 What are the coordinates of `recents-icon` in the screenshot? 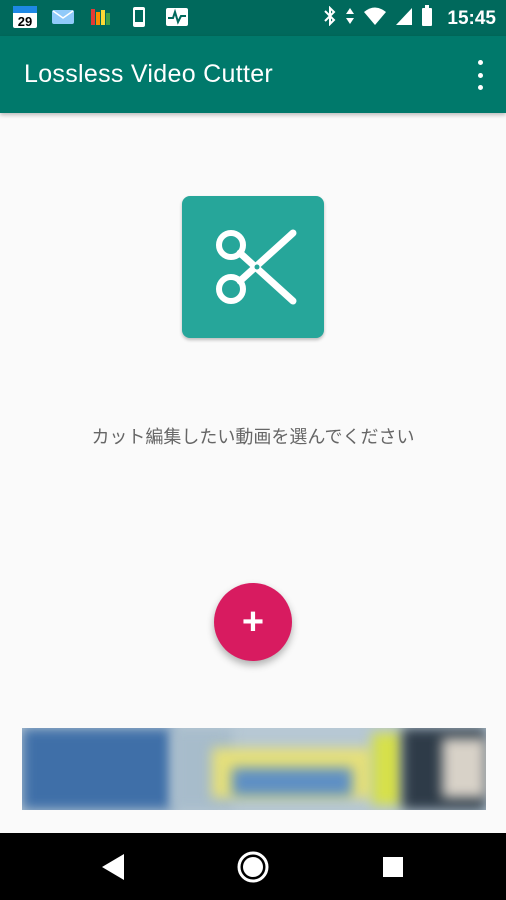 It's located at (393, 867).